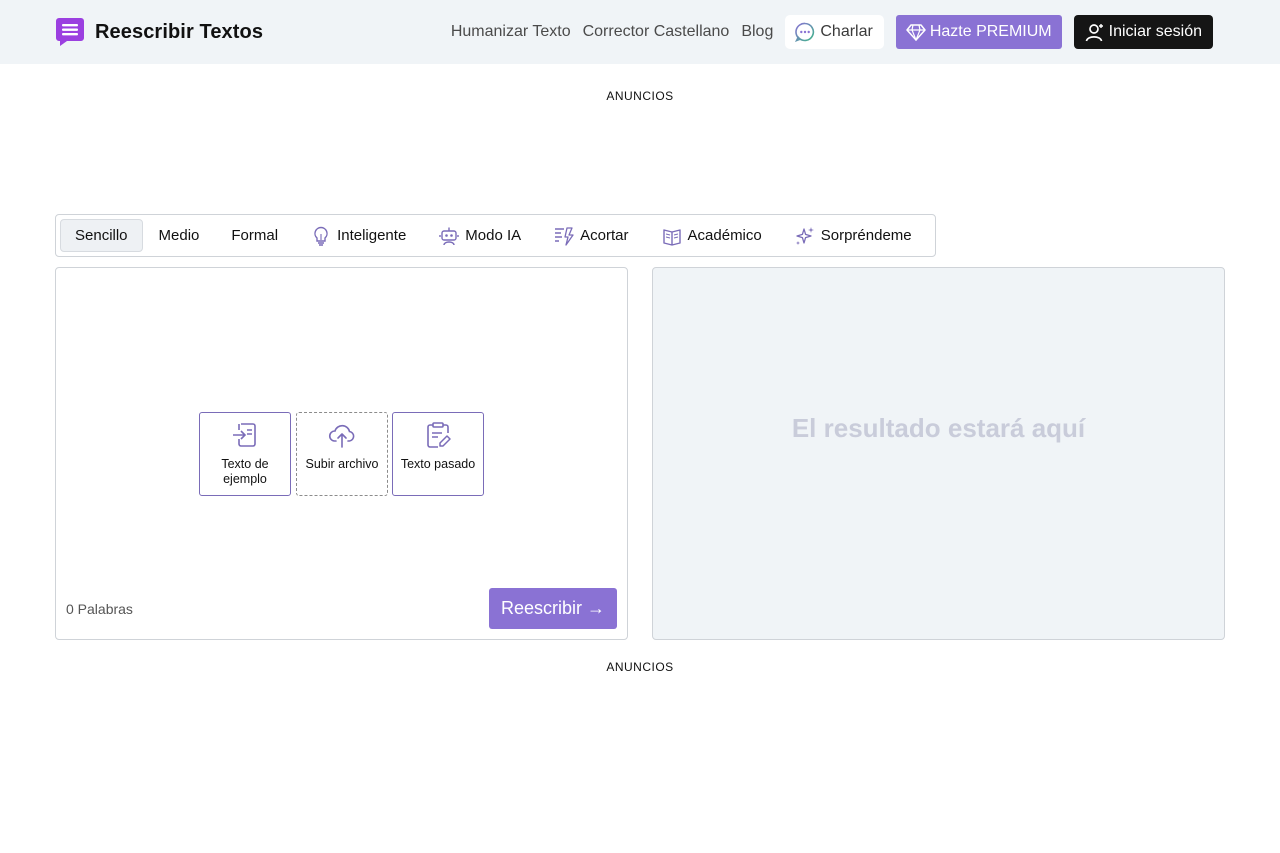 Image resolution: width=1280 pixels, height=853 pixels. I want to click on nav-blog-link: Blog, so click(757, 32).